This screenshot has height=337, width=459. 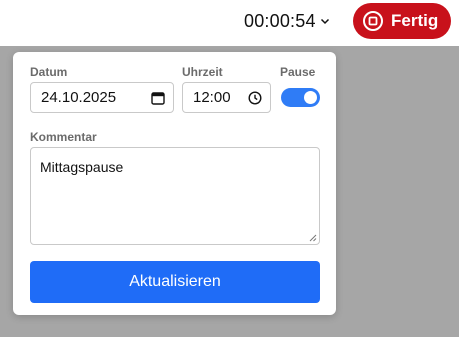 I want to click on date-input: 24.10.2025, so click(x=102, y=97).